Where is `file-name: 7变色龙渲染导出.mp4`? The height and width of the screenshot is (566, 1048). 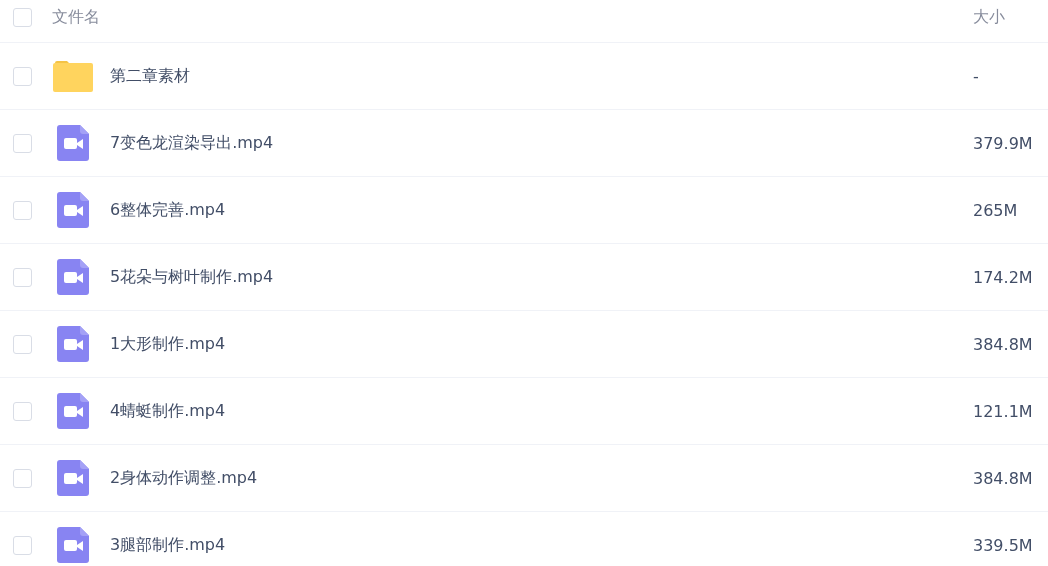 file-name: 7变色龙渲染导出.mp4 is located at coordinates (541, 143).